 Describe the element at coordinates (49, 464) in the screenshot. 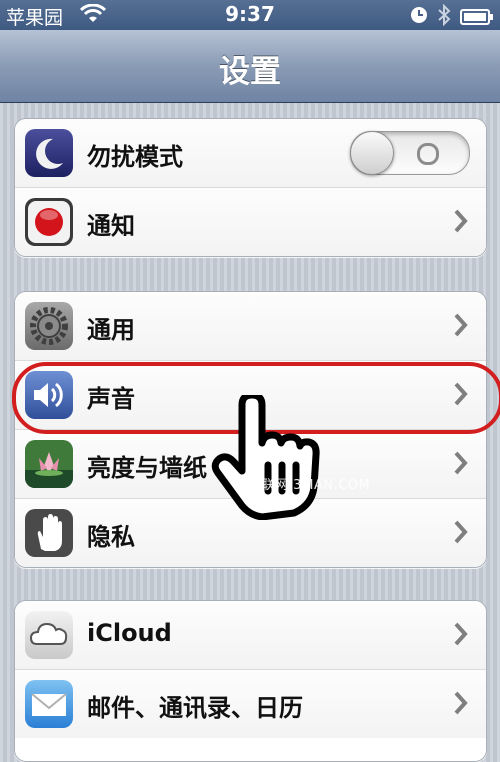

I see `wallpaper-icon` at that location.